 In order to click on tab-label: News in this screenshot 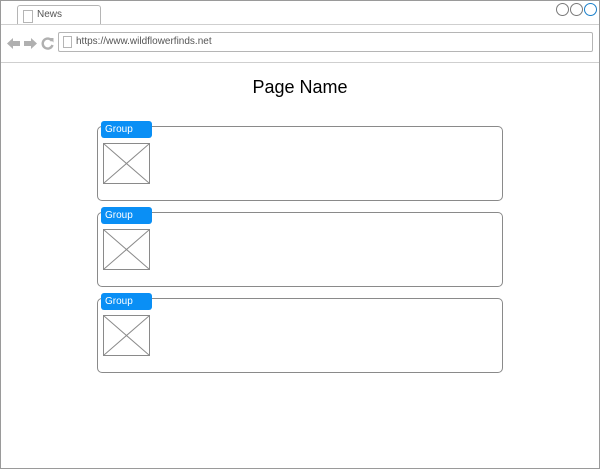, I will do `click(50, 14)`.